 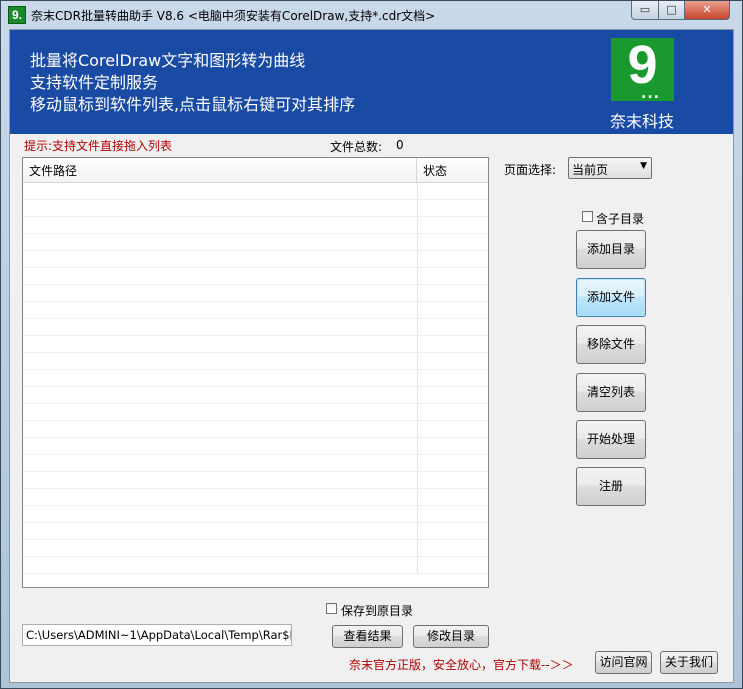 What do you see at coordinates (94, 82) in the screenshot?
I see `banner-line-2: 支持软件定制服务` at bounding box center [94, 82].